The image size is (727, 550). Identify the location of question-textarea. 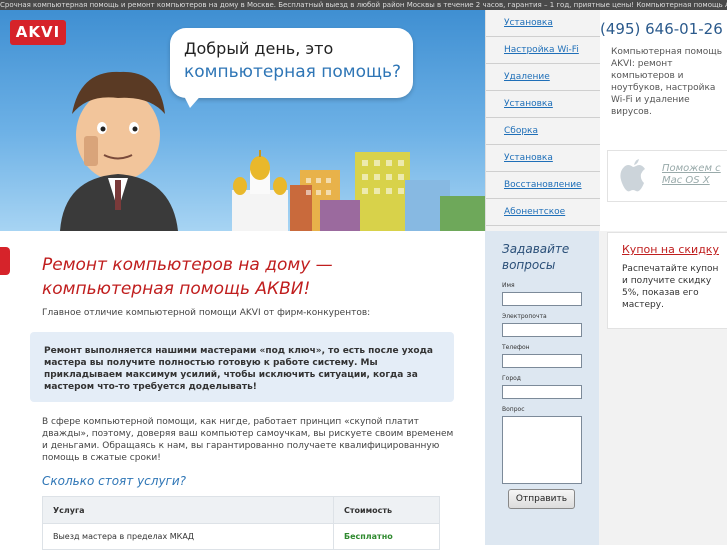
(542, 450).